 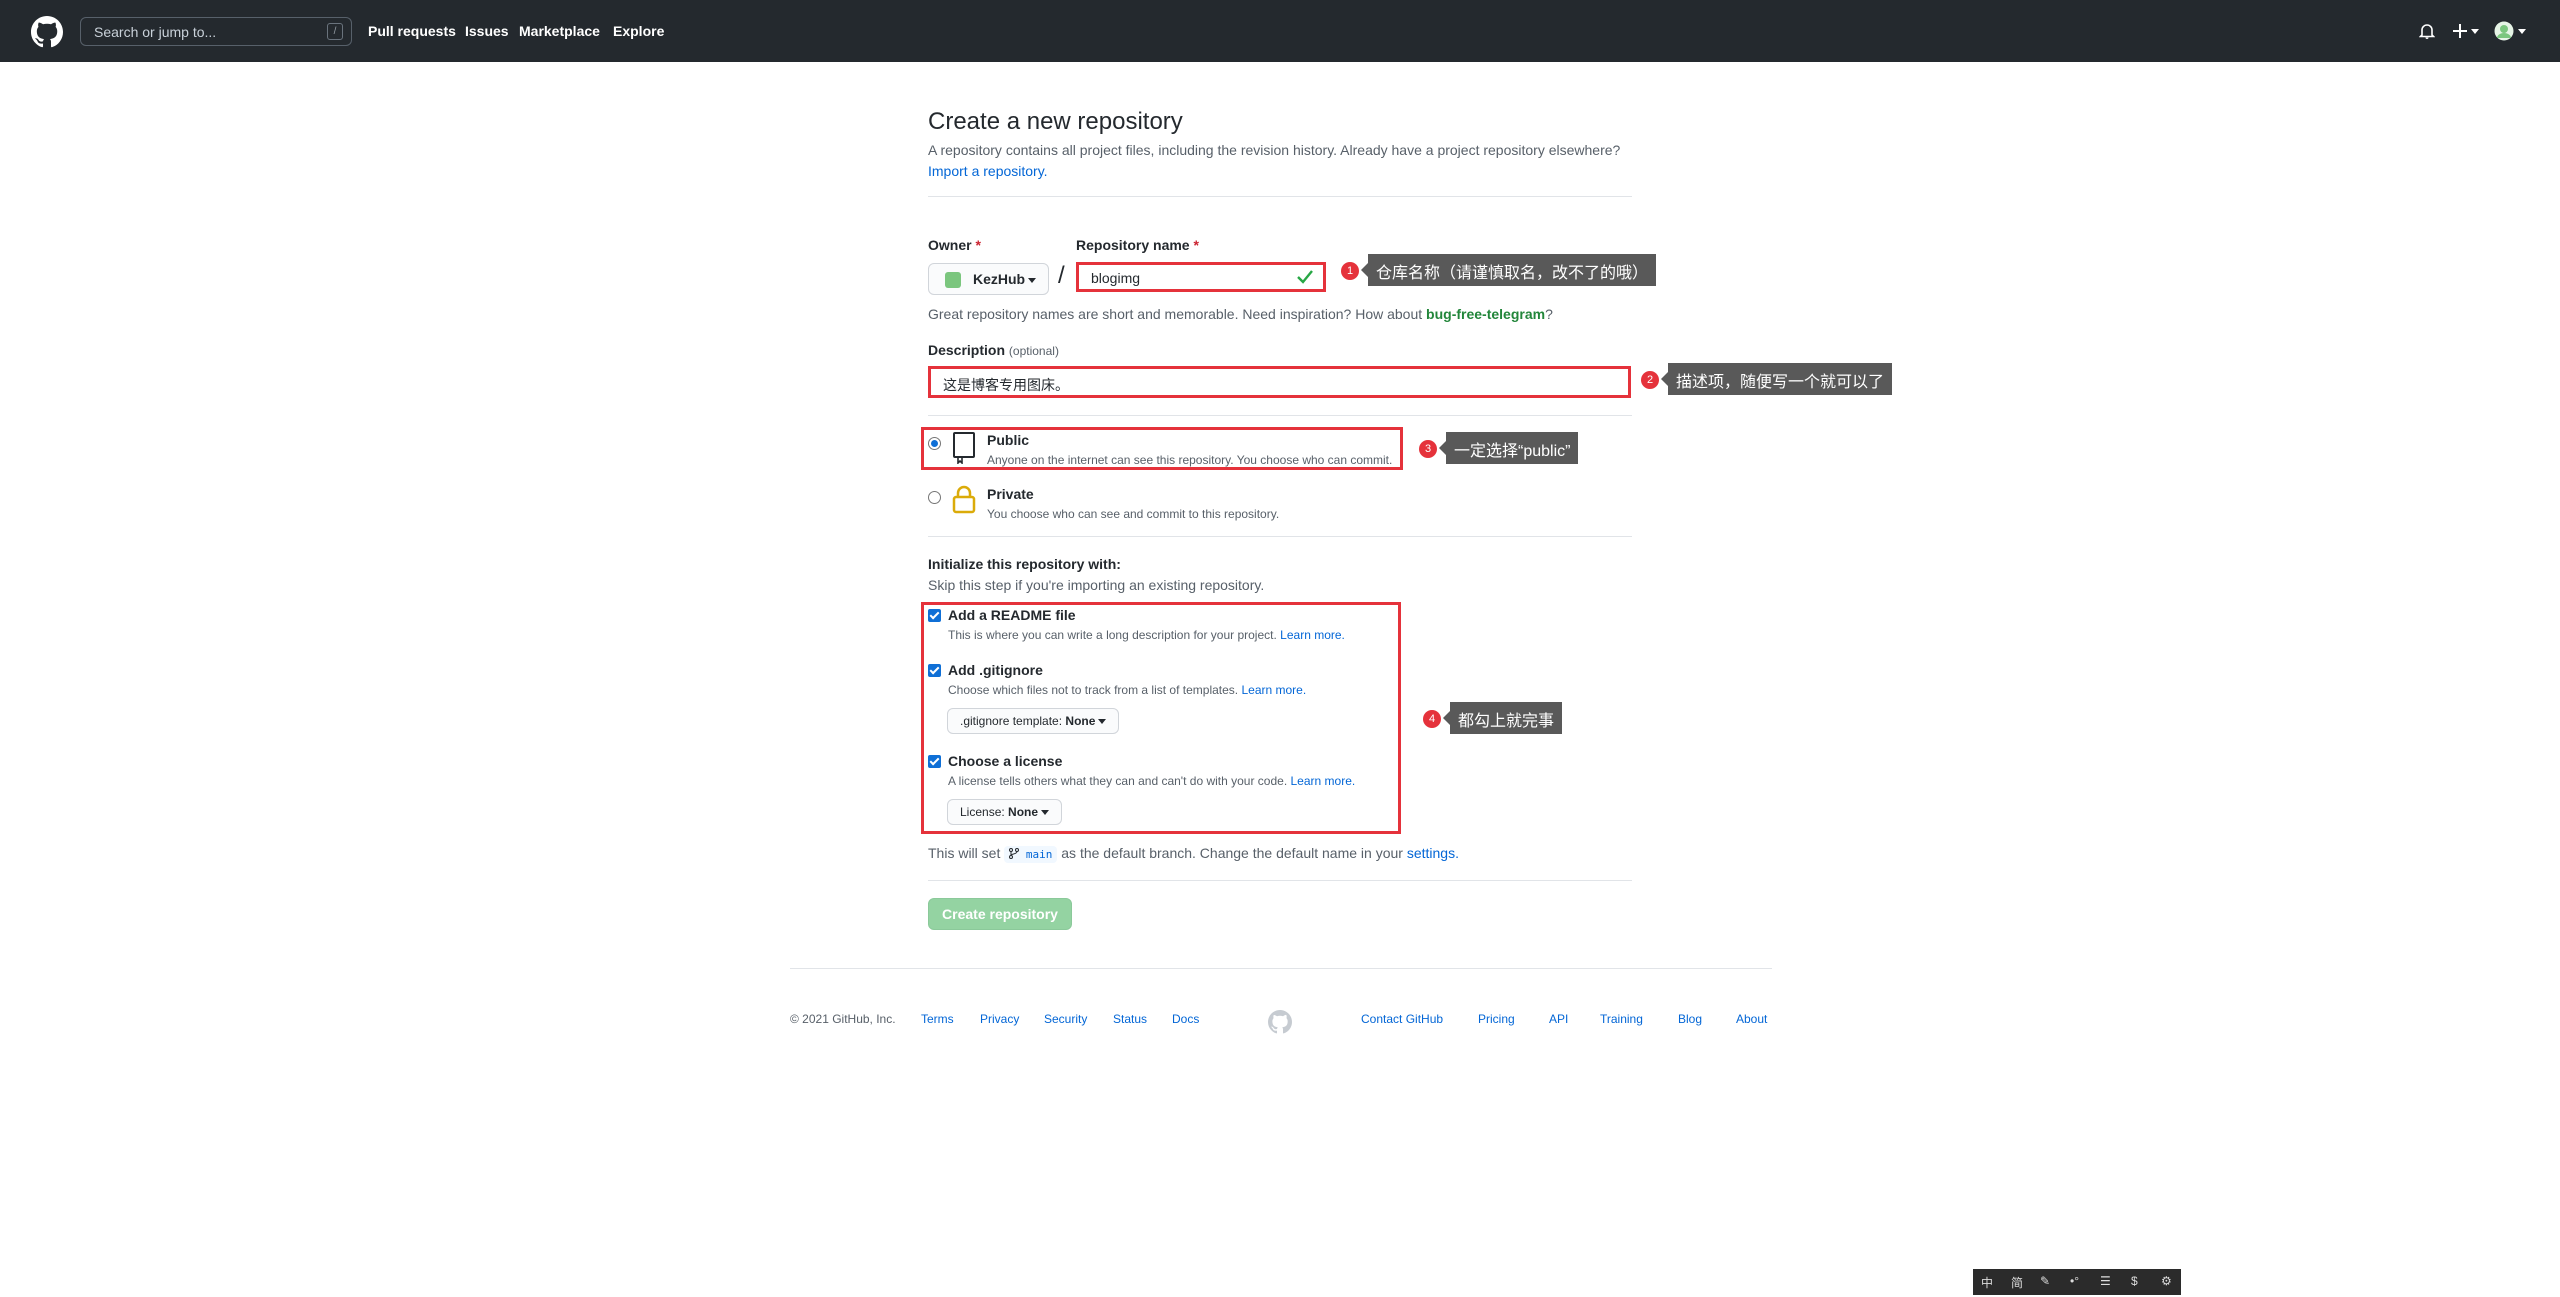 What do you see at coordinates (1005, 761) in the screenshot?
I see `license-title: Choose a license` at bounding box center [1005, 761].